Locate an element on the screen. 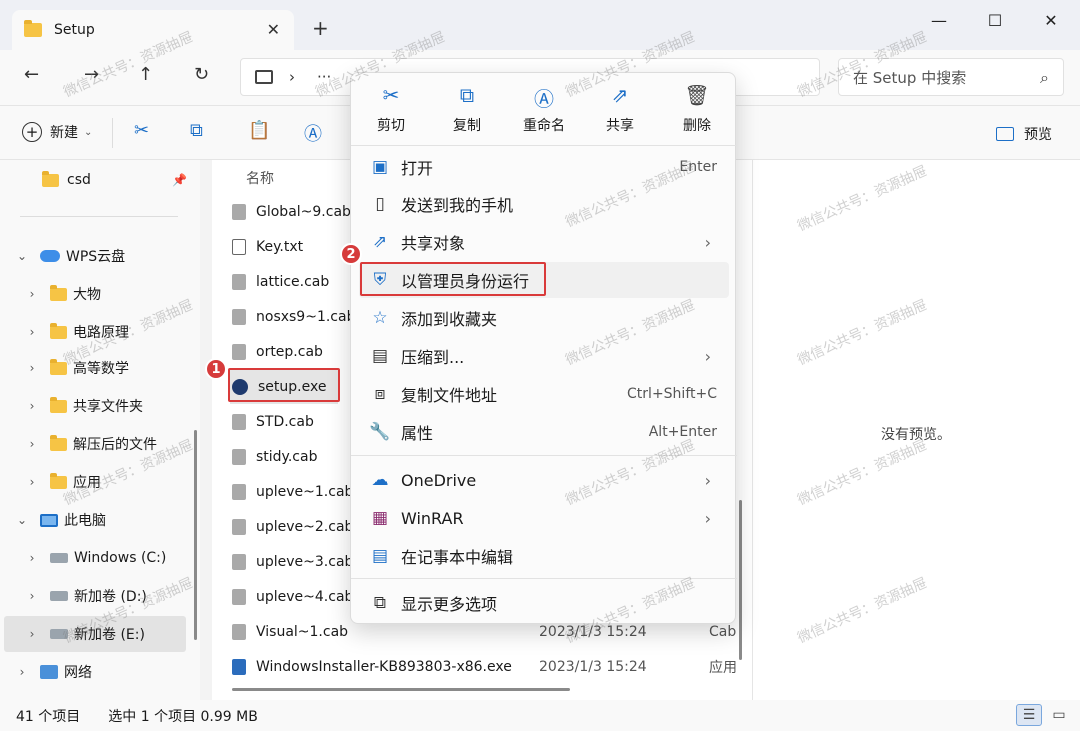 The width and height of the screenshot is (1080, 731). minimize-button: — is located at coordinates (939, 20).